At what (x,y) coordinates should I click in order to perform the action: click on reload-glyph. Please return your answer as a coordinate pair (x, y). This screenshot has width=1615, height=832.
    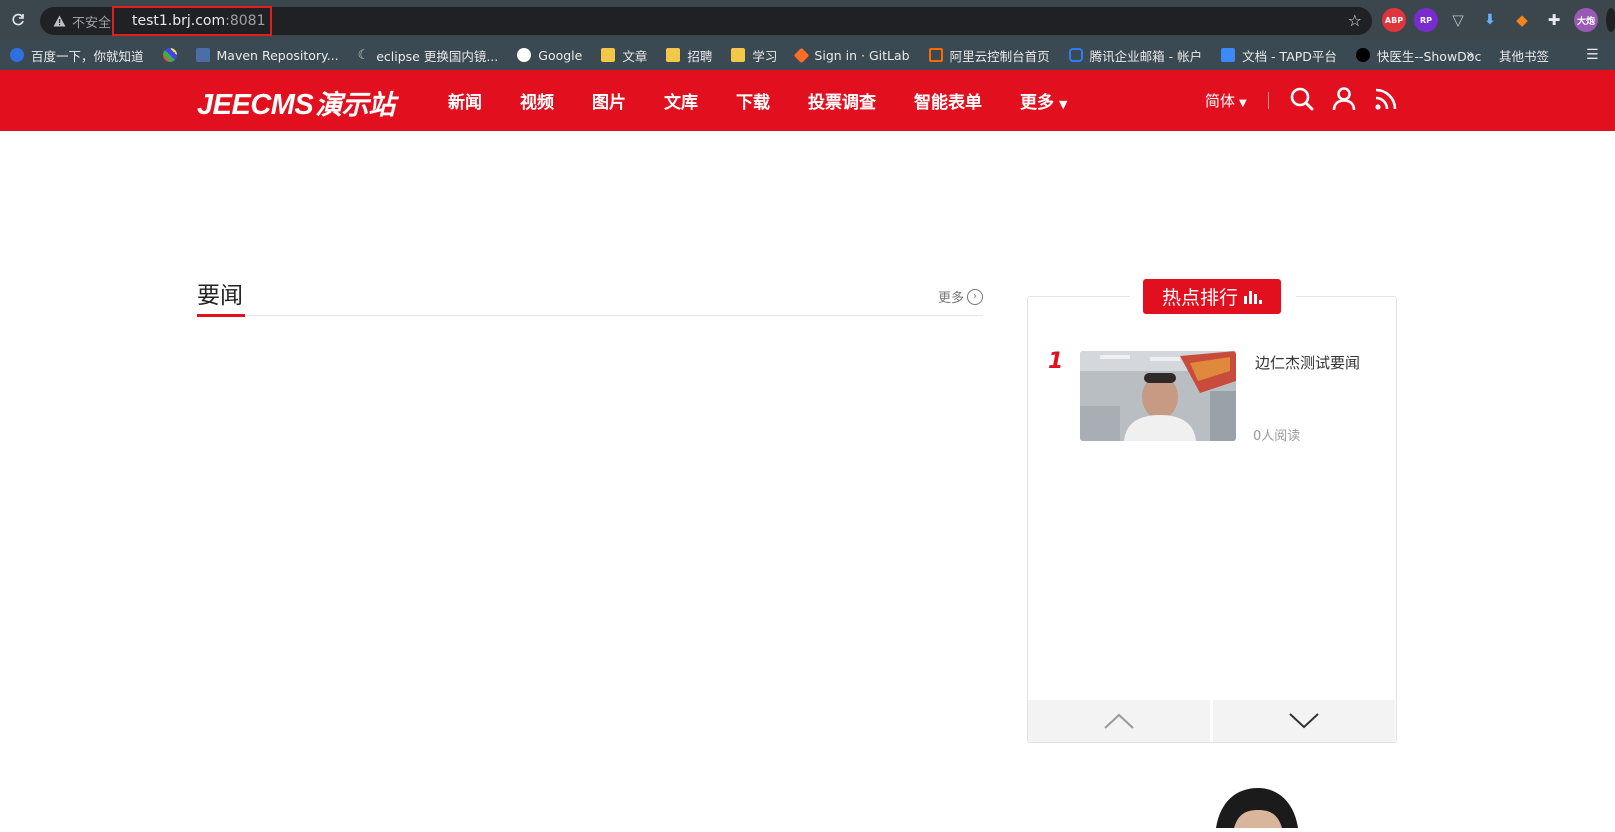
    Looking at the image, I should click on (18, 19).